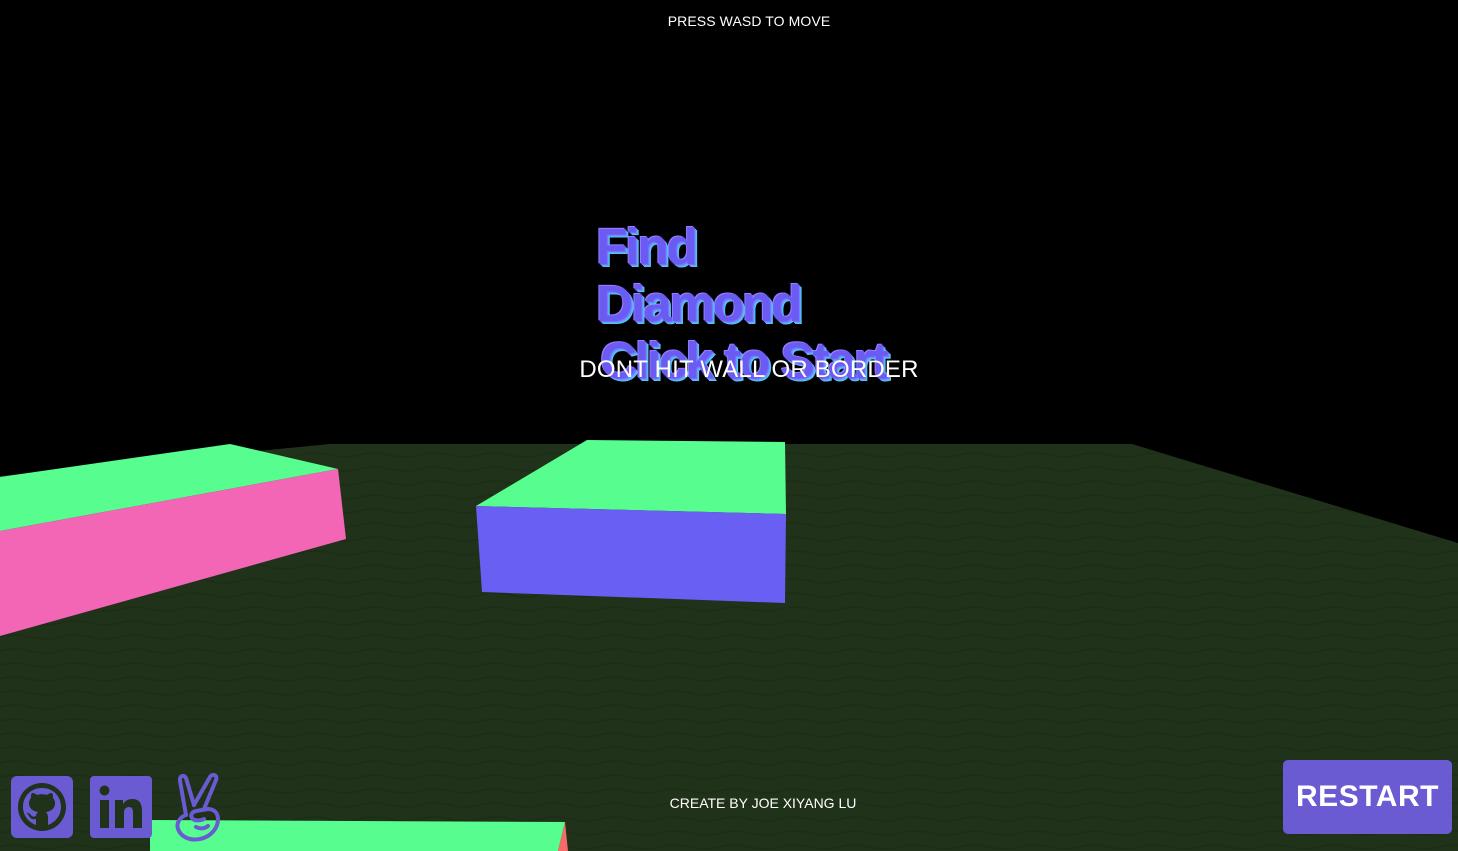  I want to click on linkedin-link, so click(121, 807).